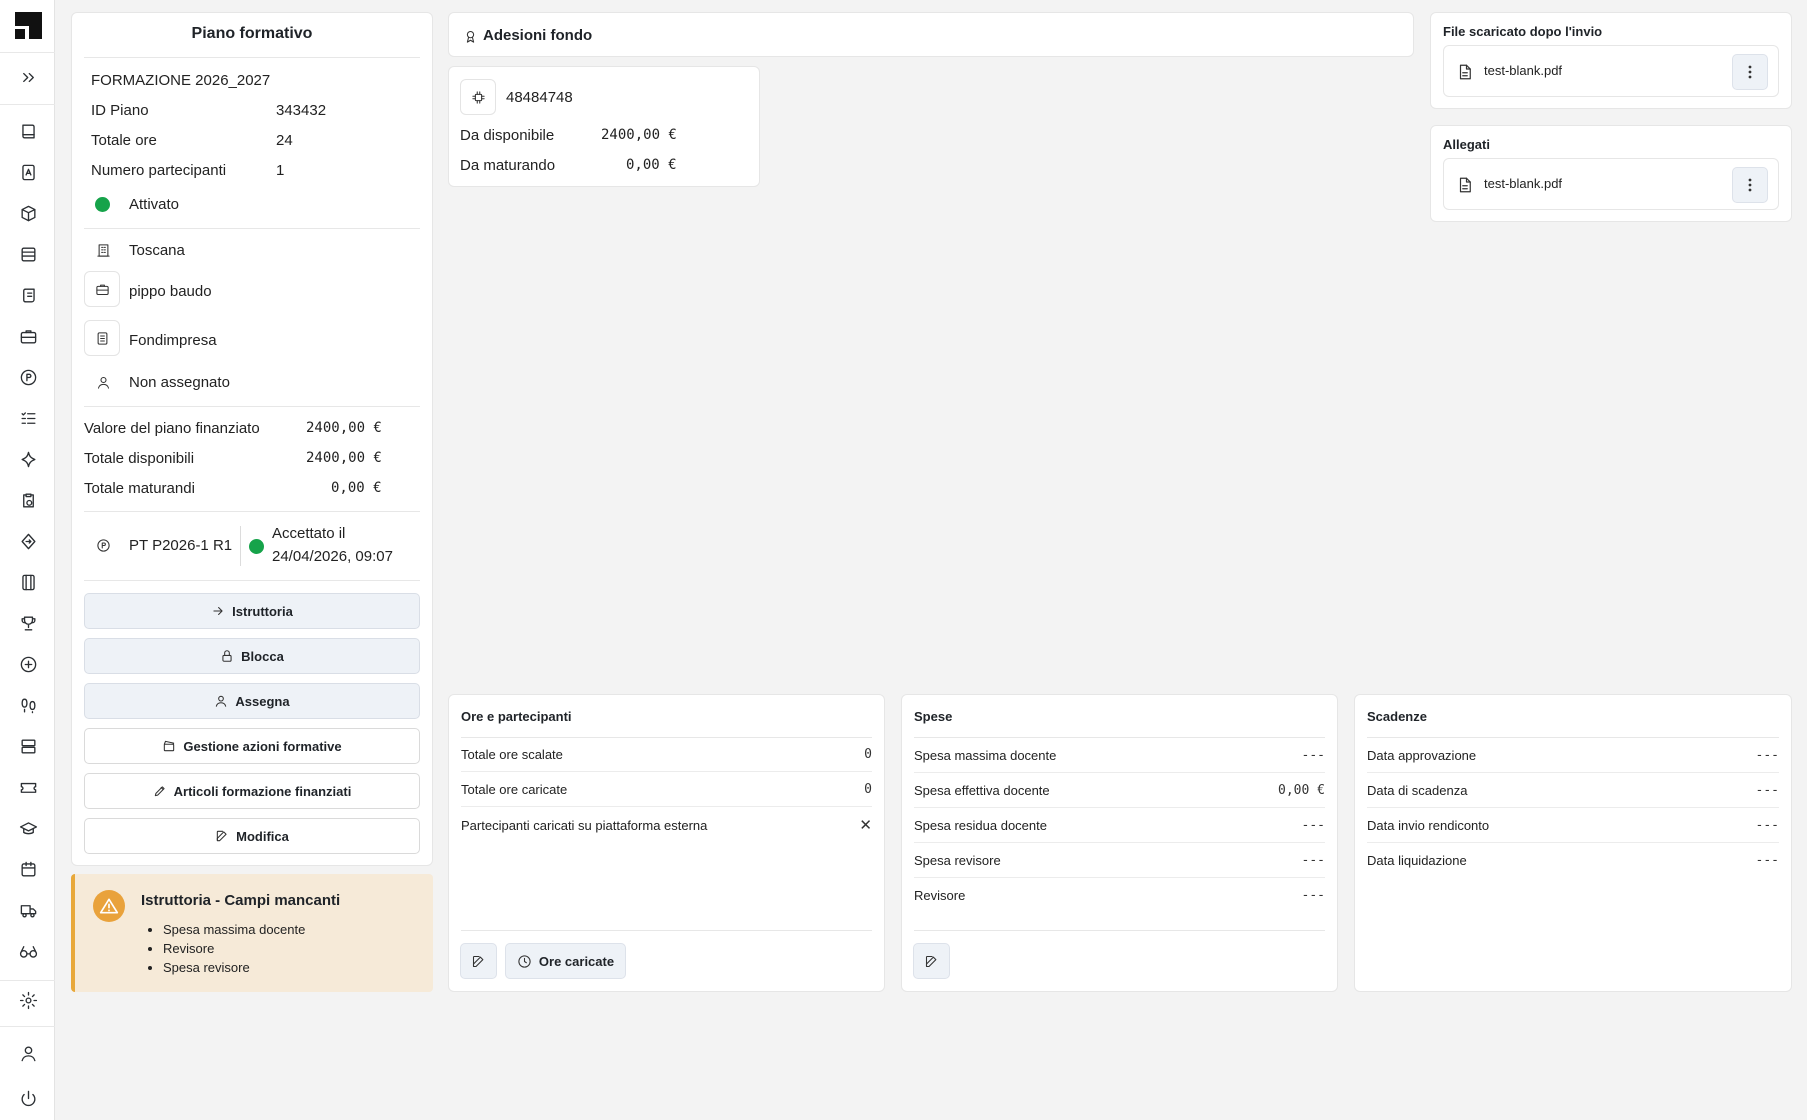 The image size is (1807, 1120). Describe the element at coordinates (1573, 755) in the screenshot. I see `table-row: Data approvazione ---` at that location.